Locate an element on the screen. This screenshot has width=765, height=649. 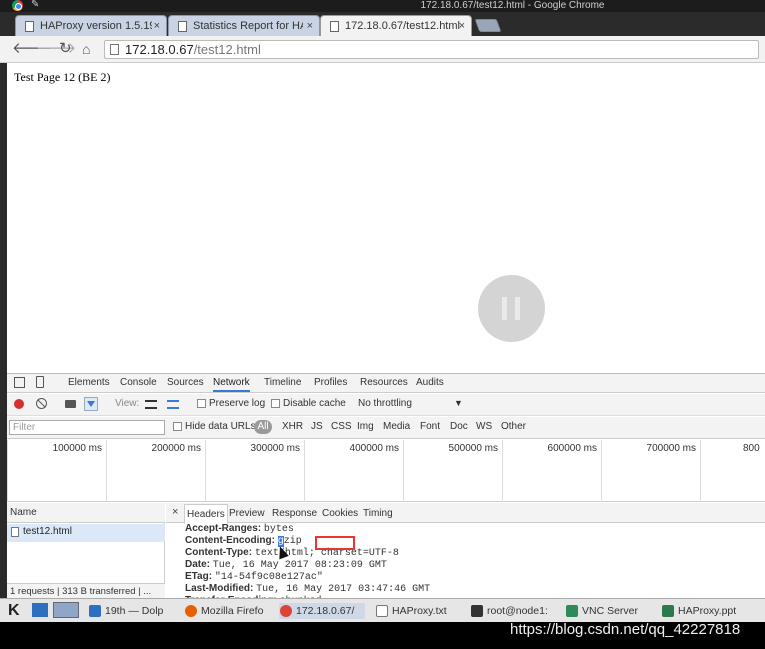
devtools-tab-timeline: Timeline is located at coordinates (282, 382).